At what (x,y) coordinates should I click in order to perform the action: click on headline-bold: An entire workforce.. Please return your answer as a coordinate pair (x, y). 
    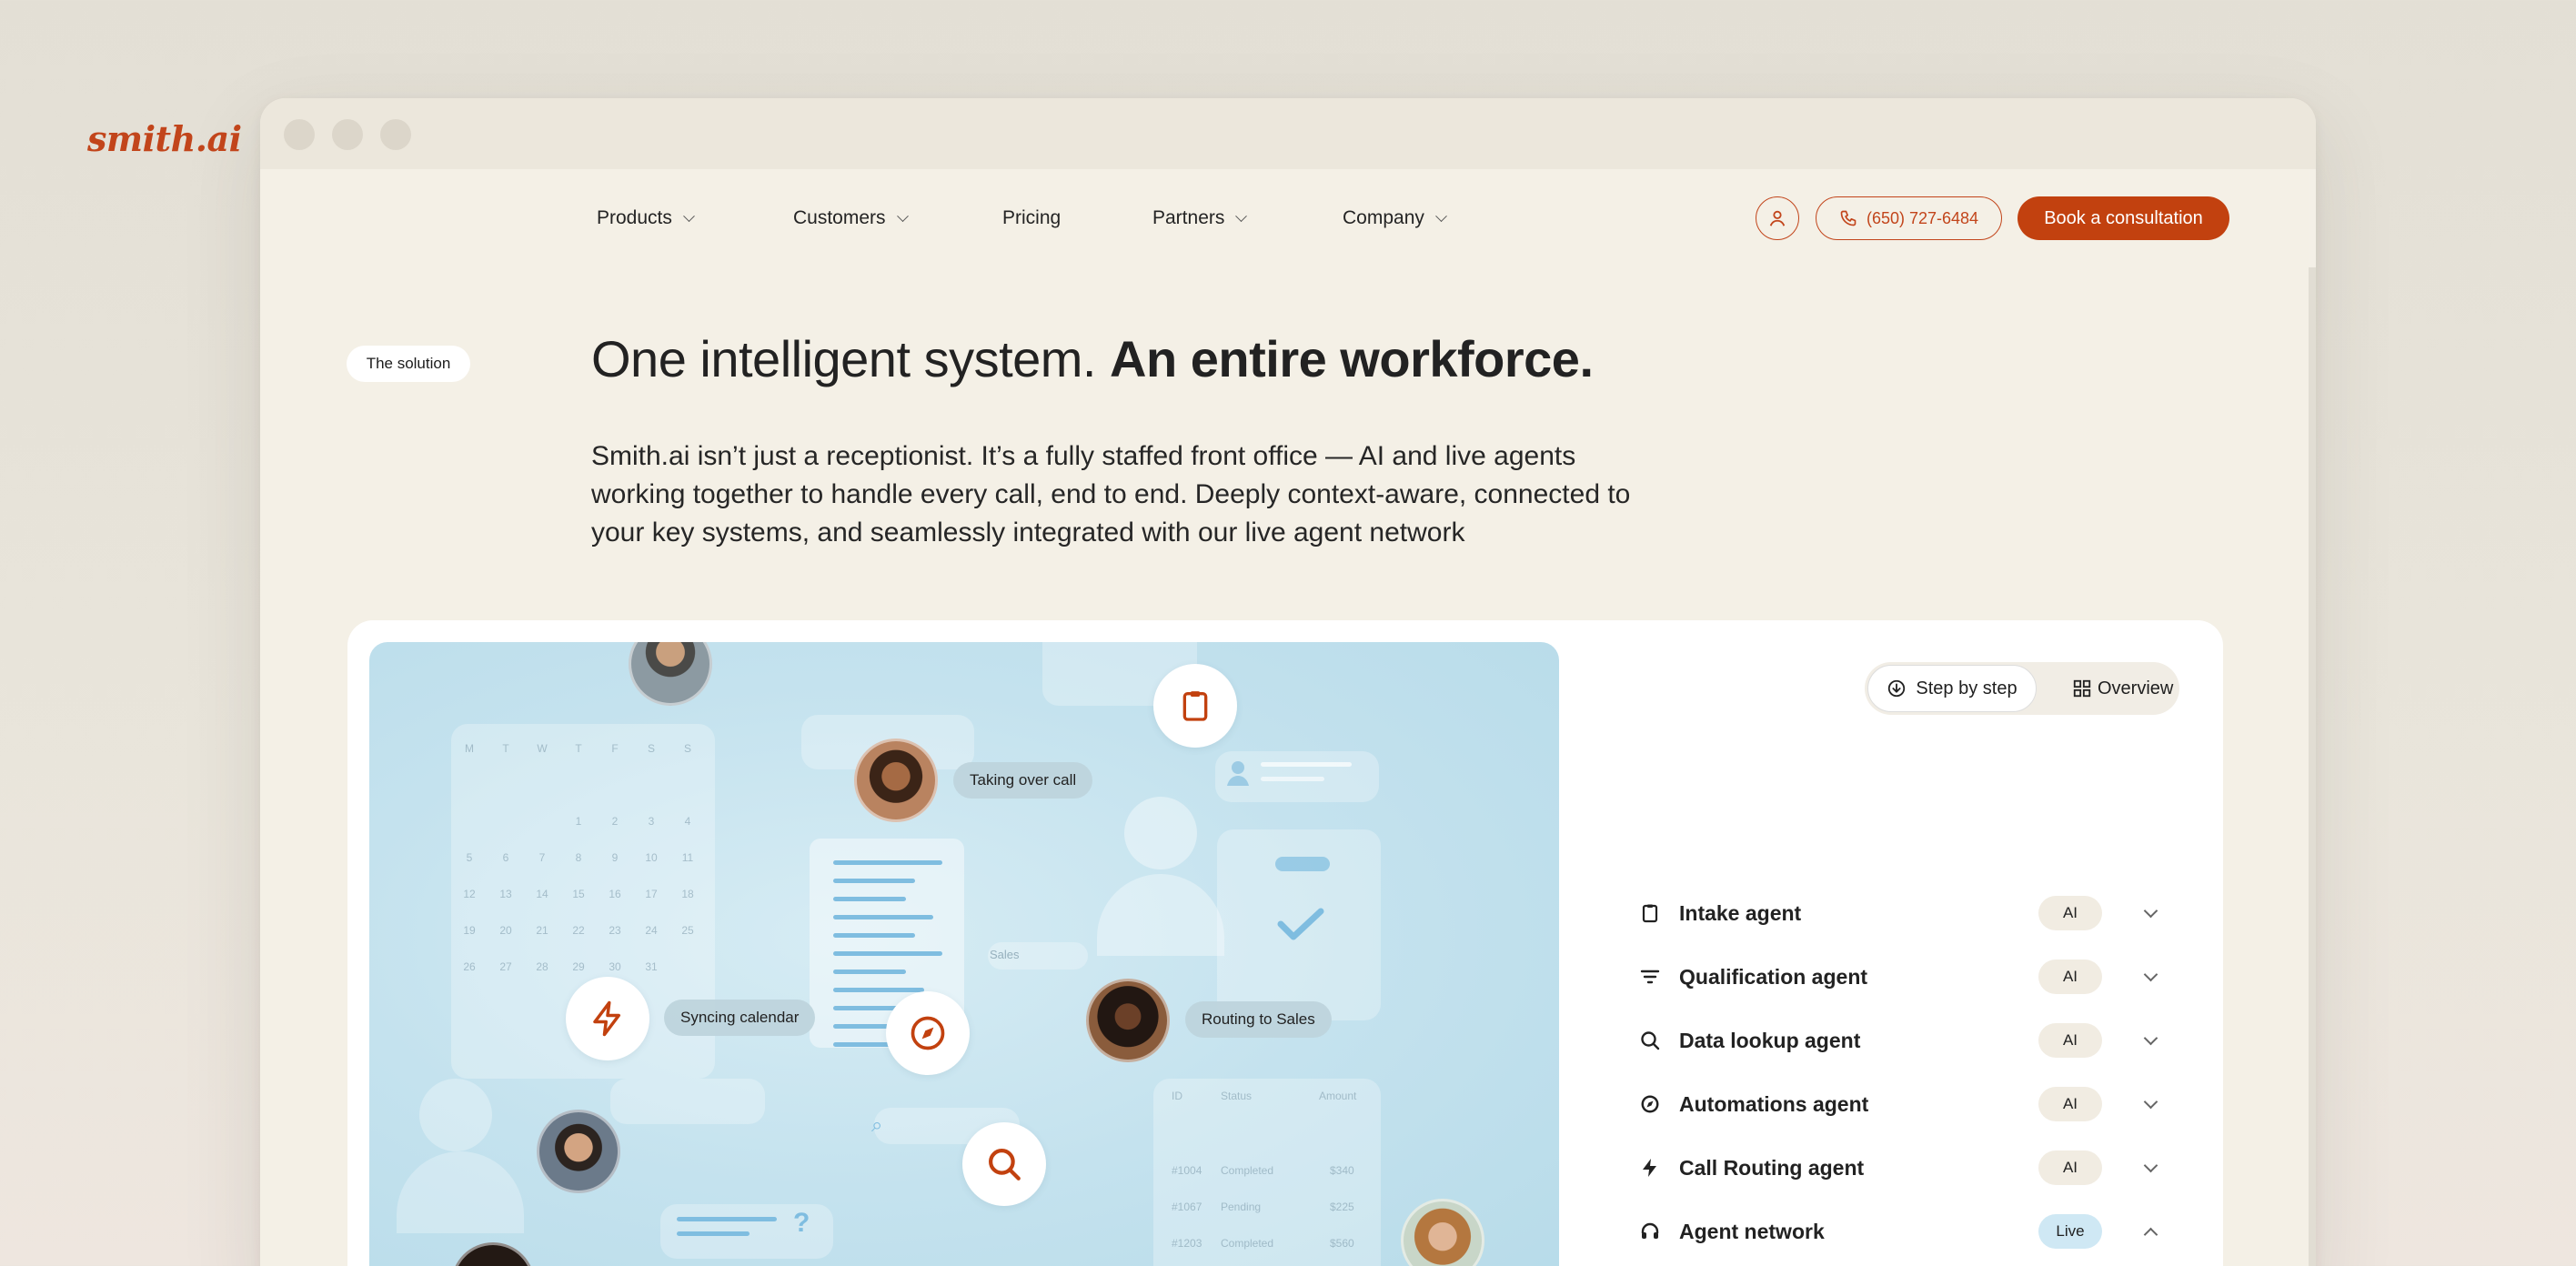
    Looking at the image, I should click on (1352, 358).